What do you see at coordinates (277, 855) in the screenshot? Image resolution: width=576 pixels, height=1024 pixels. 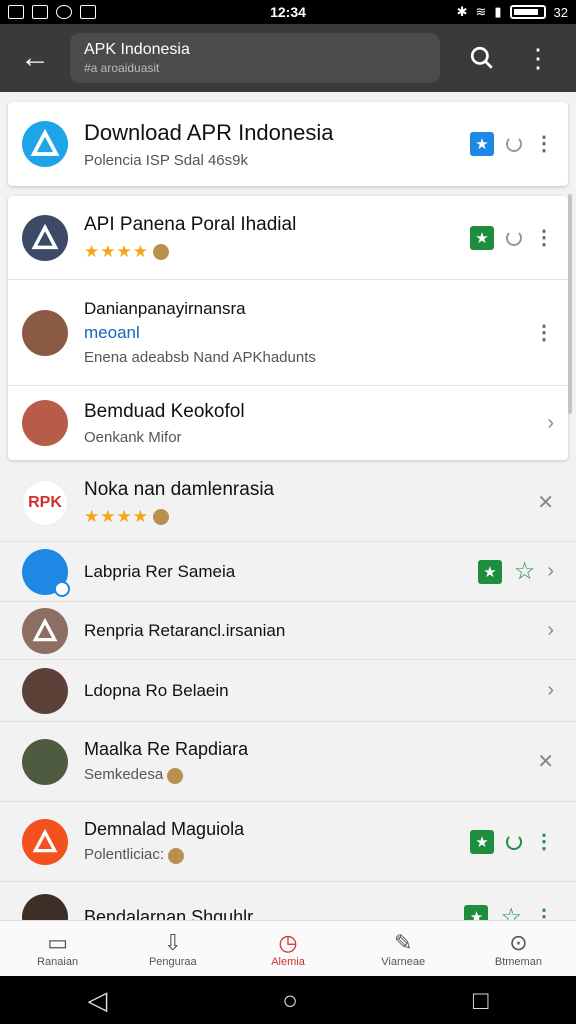 I see `item-subtitle: Polentliciac:` at bounding box center [277, 855].